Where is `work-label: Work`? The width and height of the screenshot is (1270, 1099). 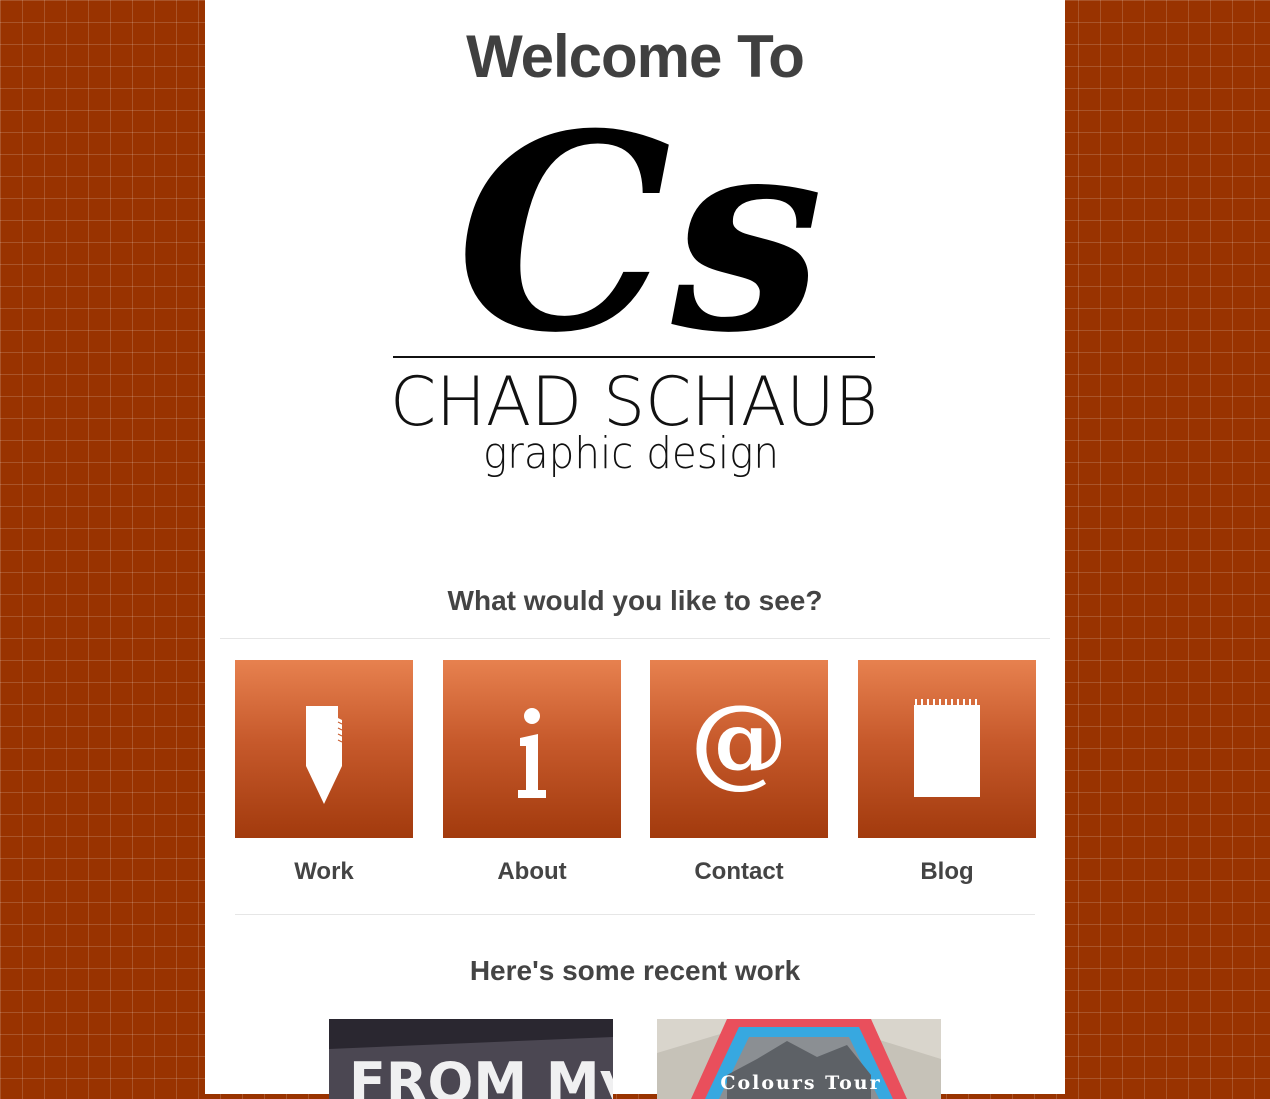
work-label: Work is located at coordinates (324, 871).